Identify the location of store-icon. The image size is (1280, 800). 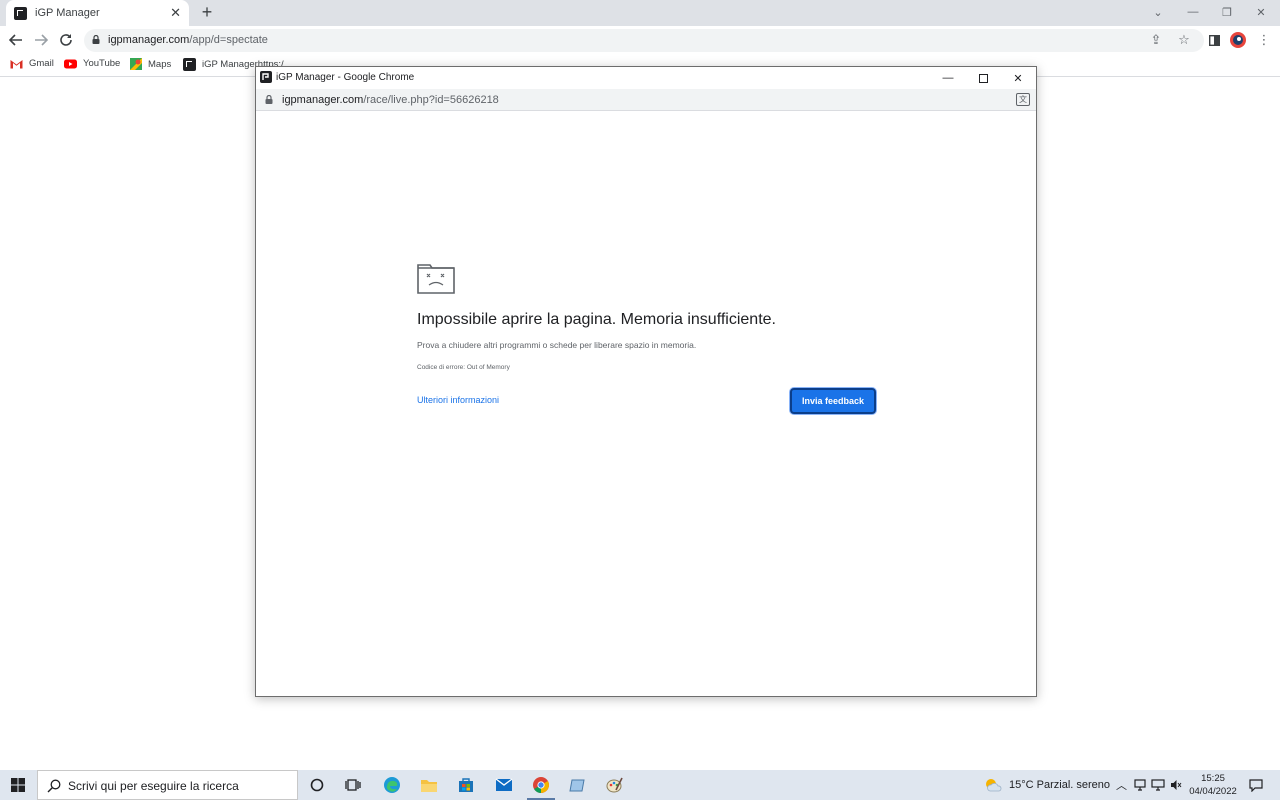
(466, 785).